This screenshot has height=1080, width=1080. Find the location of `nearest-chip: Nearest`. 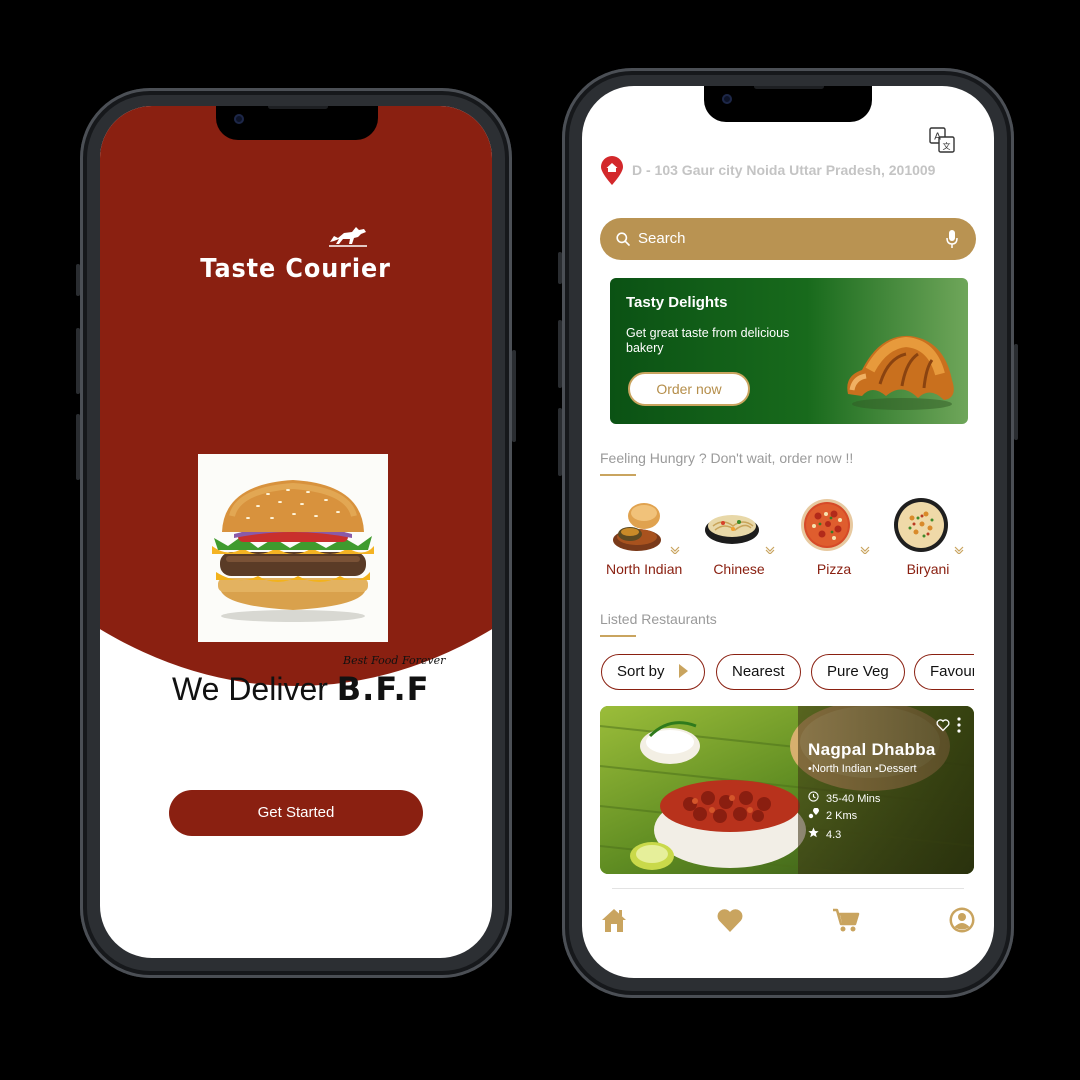

nearest-chip: Nearest is located at coordinates (758, 672).